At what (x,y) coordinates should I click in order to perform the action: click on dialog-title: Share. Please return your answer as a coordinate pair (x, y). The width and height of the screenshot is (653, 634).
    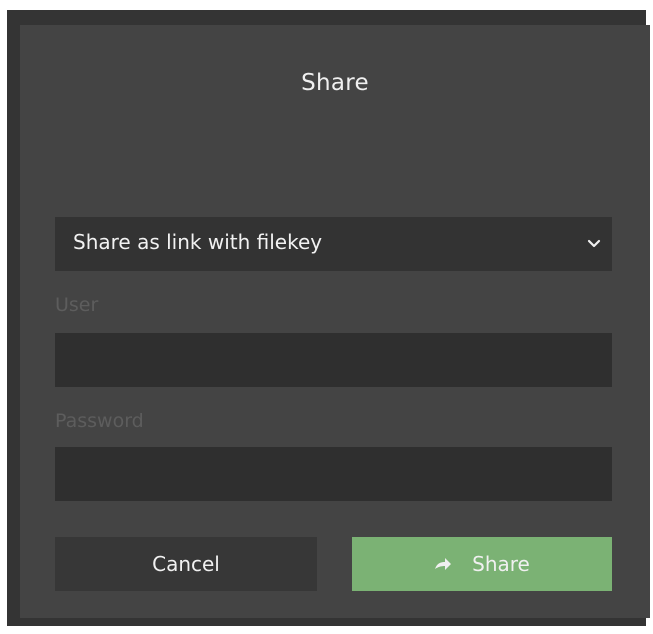
    Looking at the image, I should click on (335, 83).